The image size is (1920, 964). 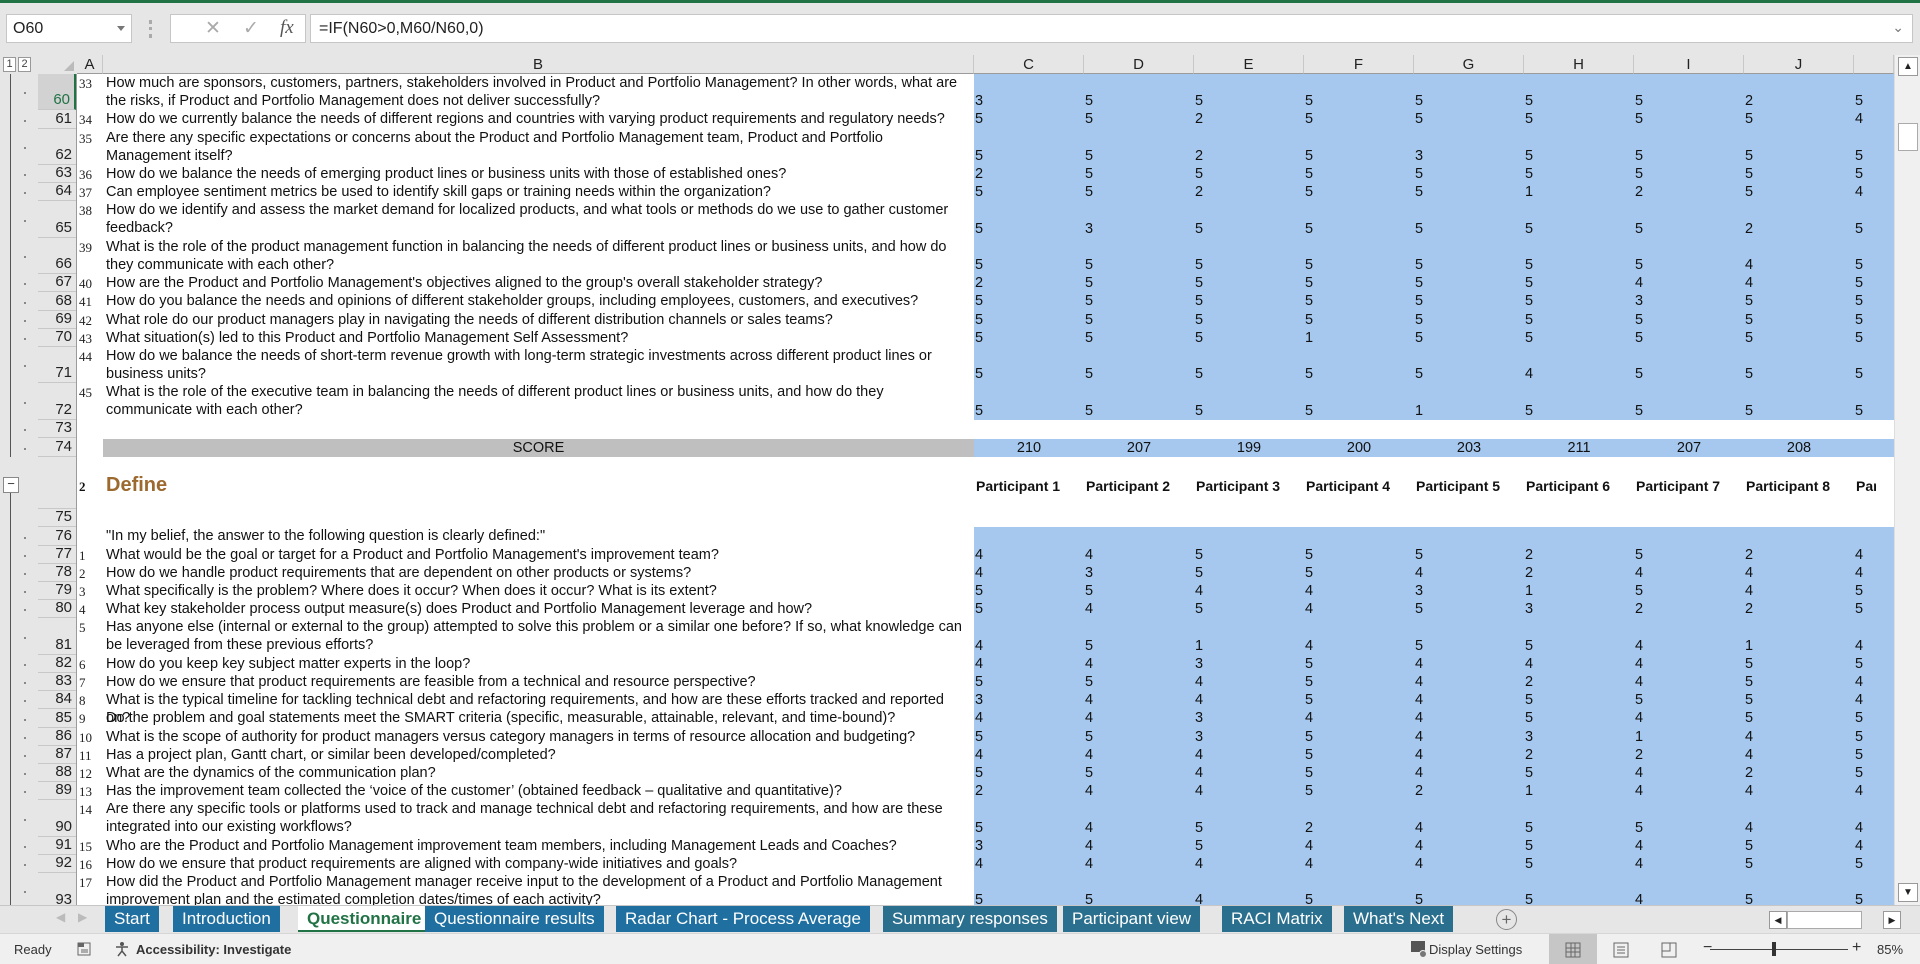 What do you see at coordinates (1400, 919) in the screenshot?
I see `sheet-tab: What's Next` at bounding box center [1400, 919].